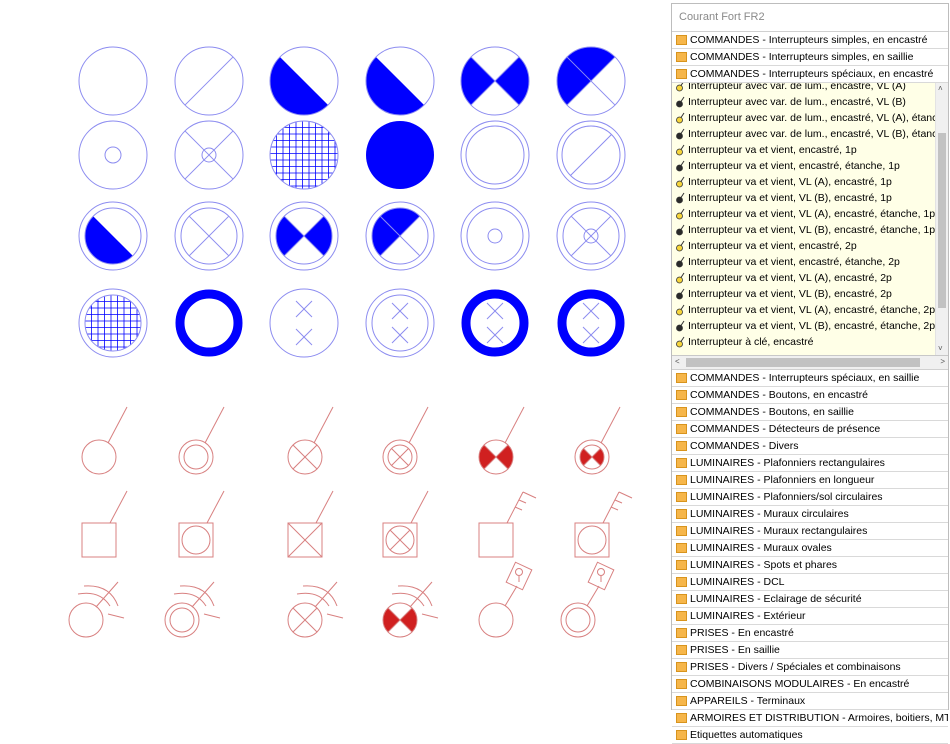 This screenshot has height=744, width=950. What do you see at coordinates (810, 599) in the screenshot?
I see `category-item: LUMINAIRES - Eclairage de sécurité` at bounding box center [810, 599].